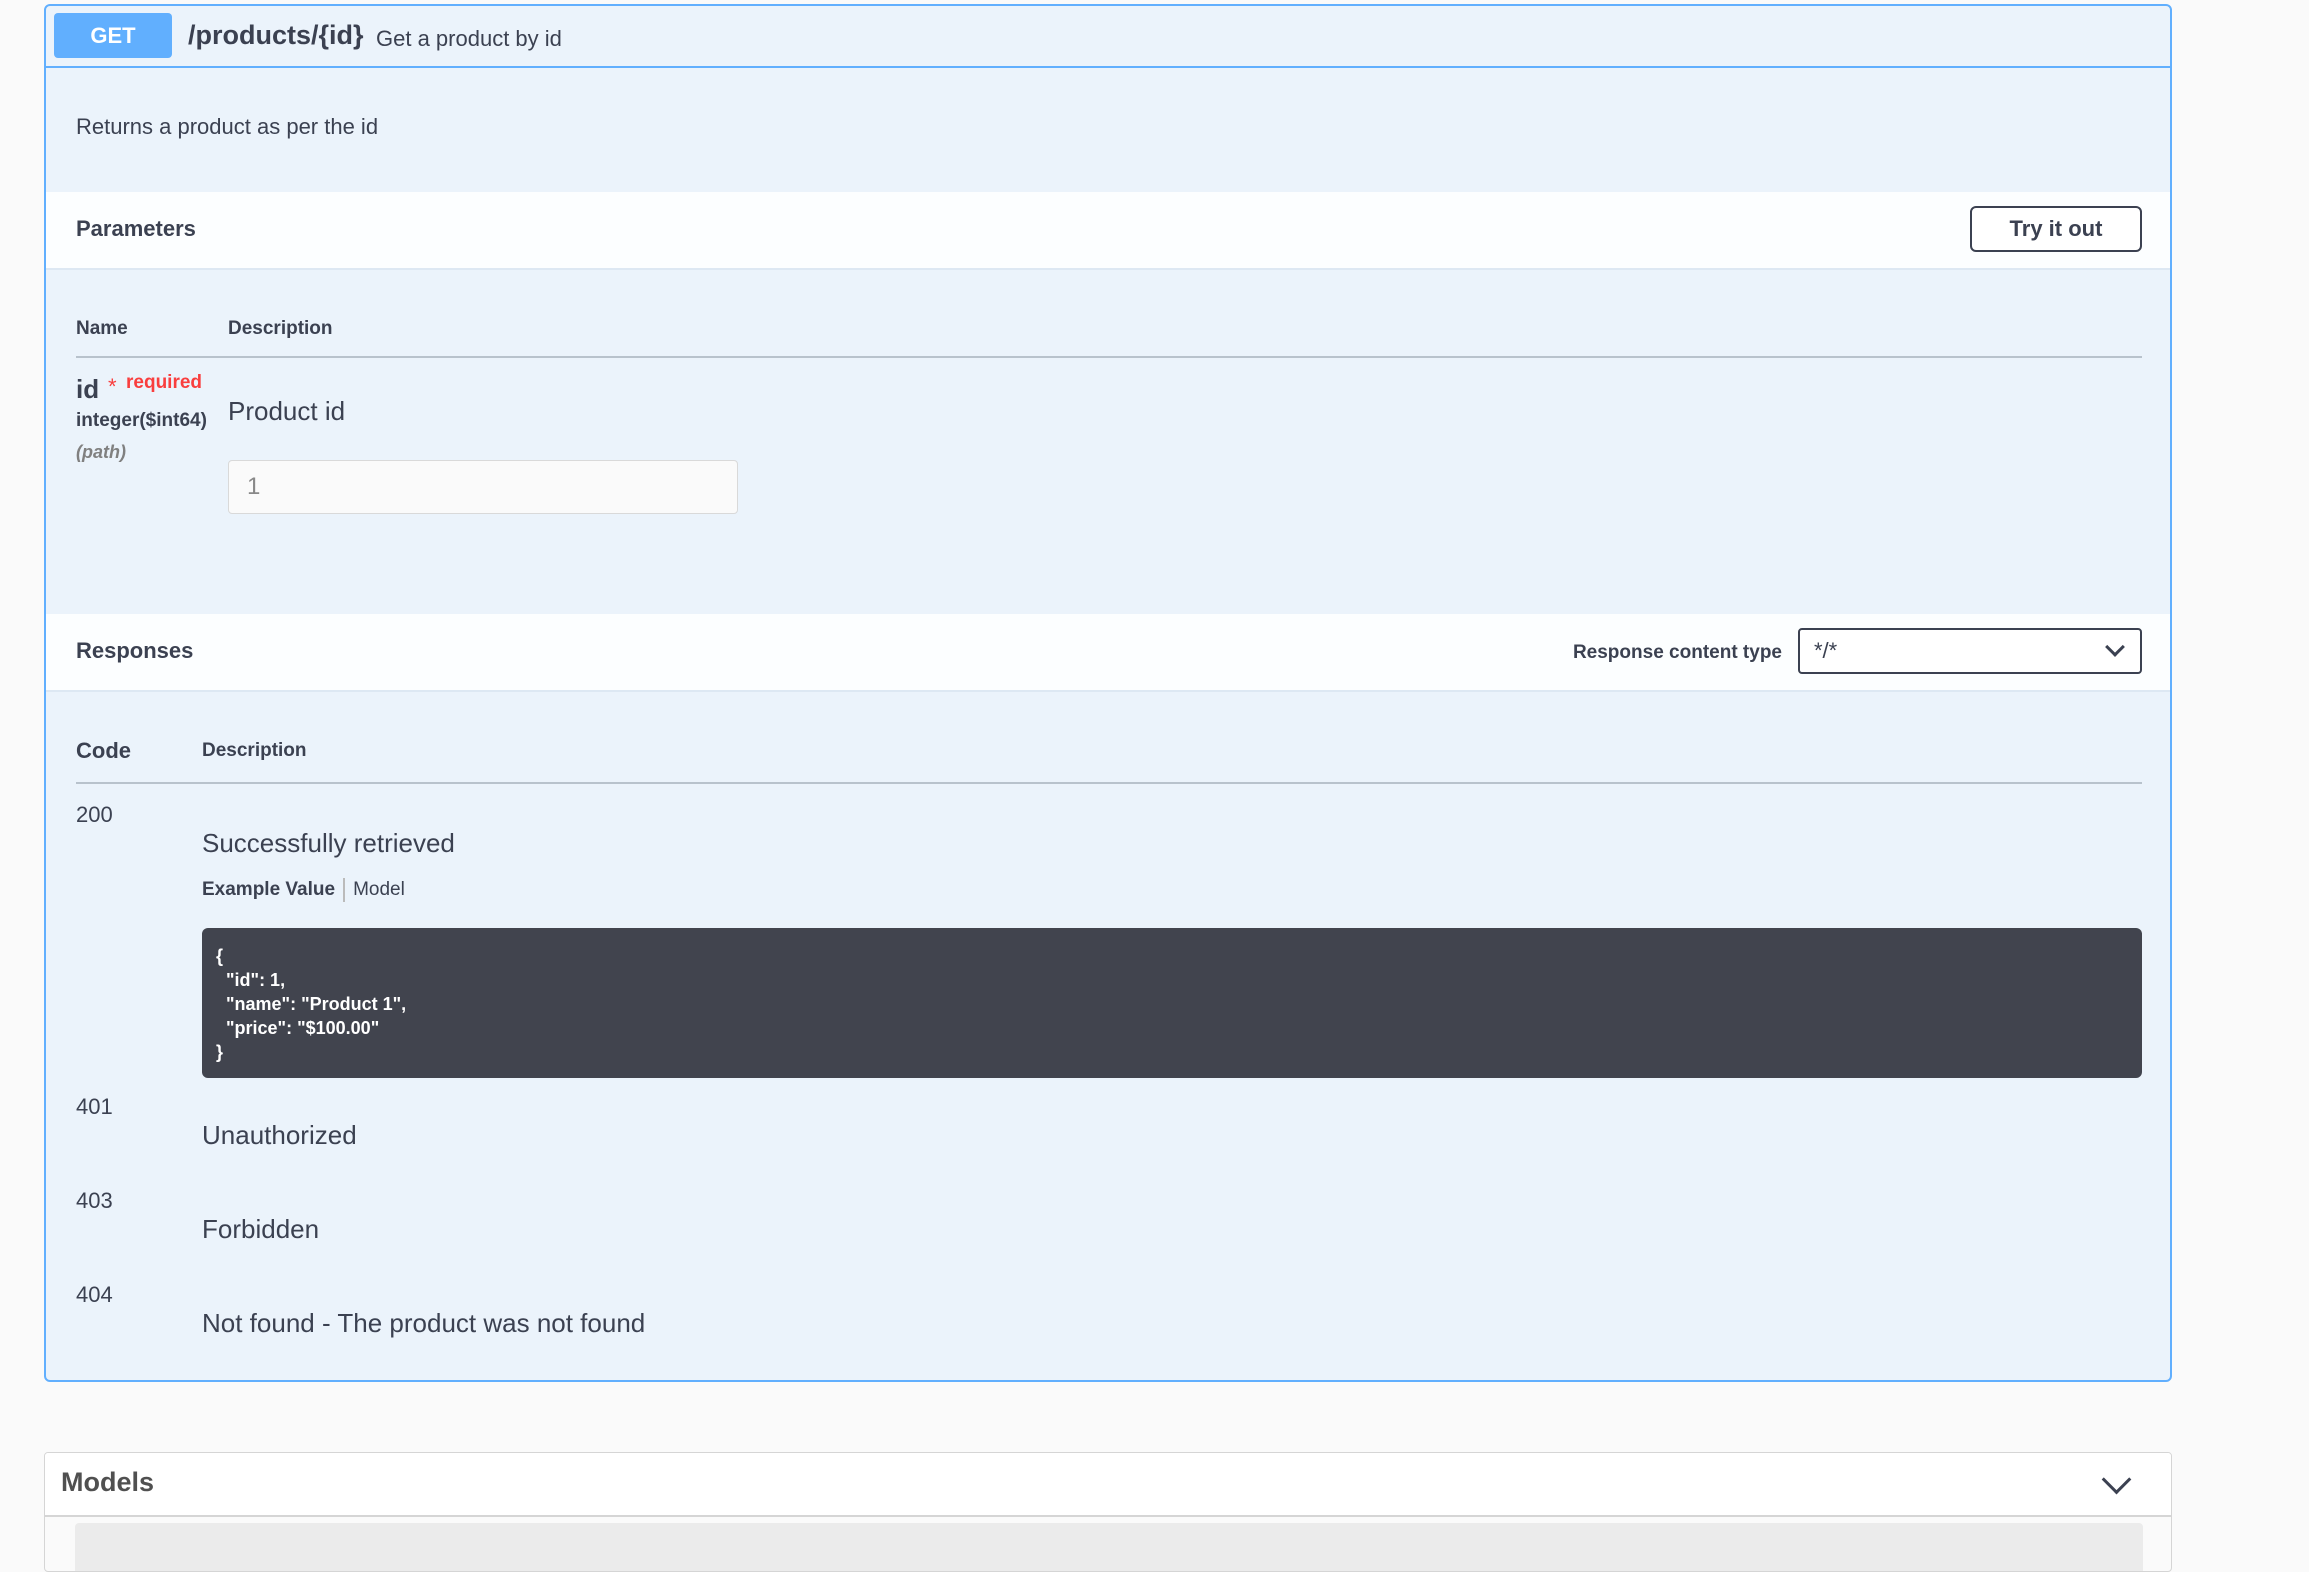  I want to click on example-tabs: Example Value Model, so click(303, 890).